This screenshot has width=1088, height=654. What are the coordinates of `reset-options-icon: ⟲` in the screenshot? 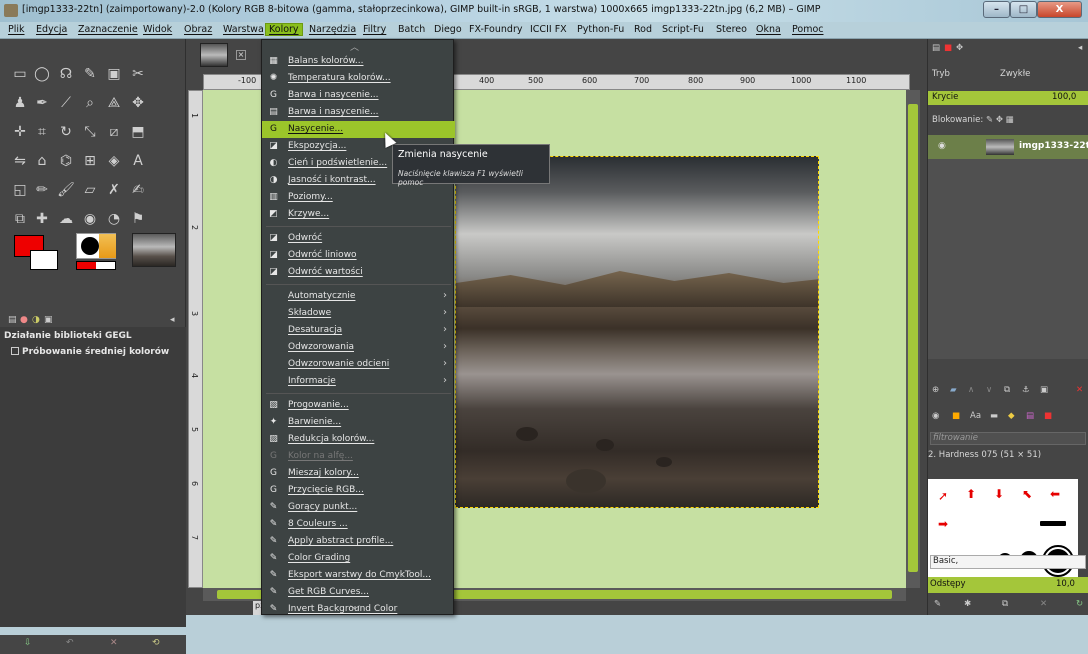 It's located at (156, 643).